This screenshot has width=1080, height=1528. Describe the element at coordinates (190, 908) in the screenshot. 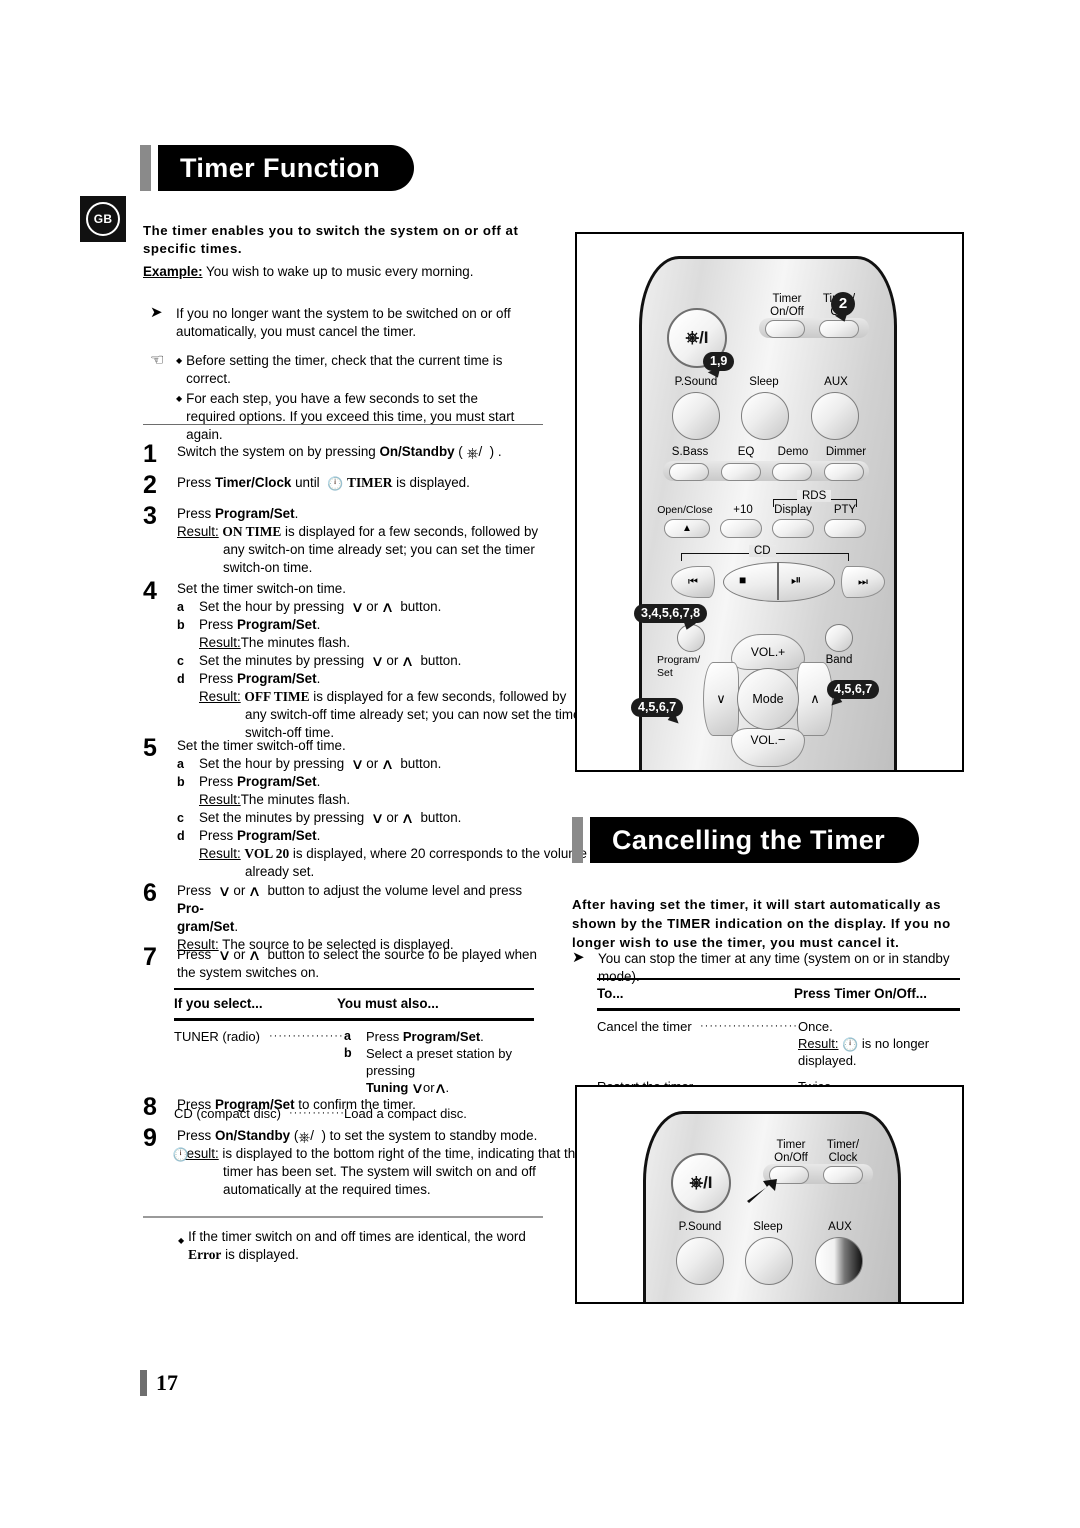

I see `step-6-bold-1: Pro-` at that location.